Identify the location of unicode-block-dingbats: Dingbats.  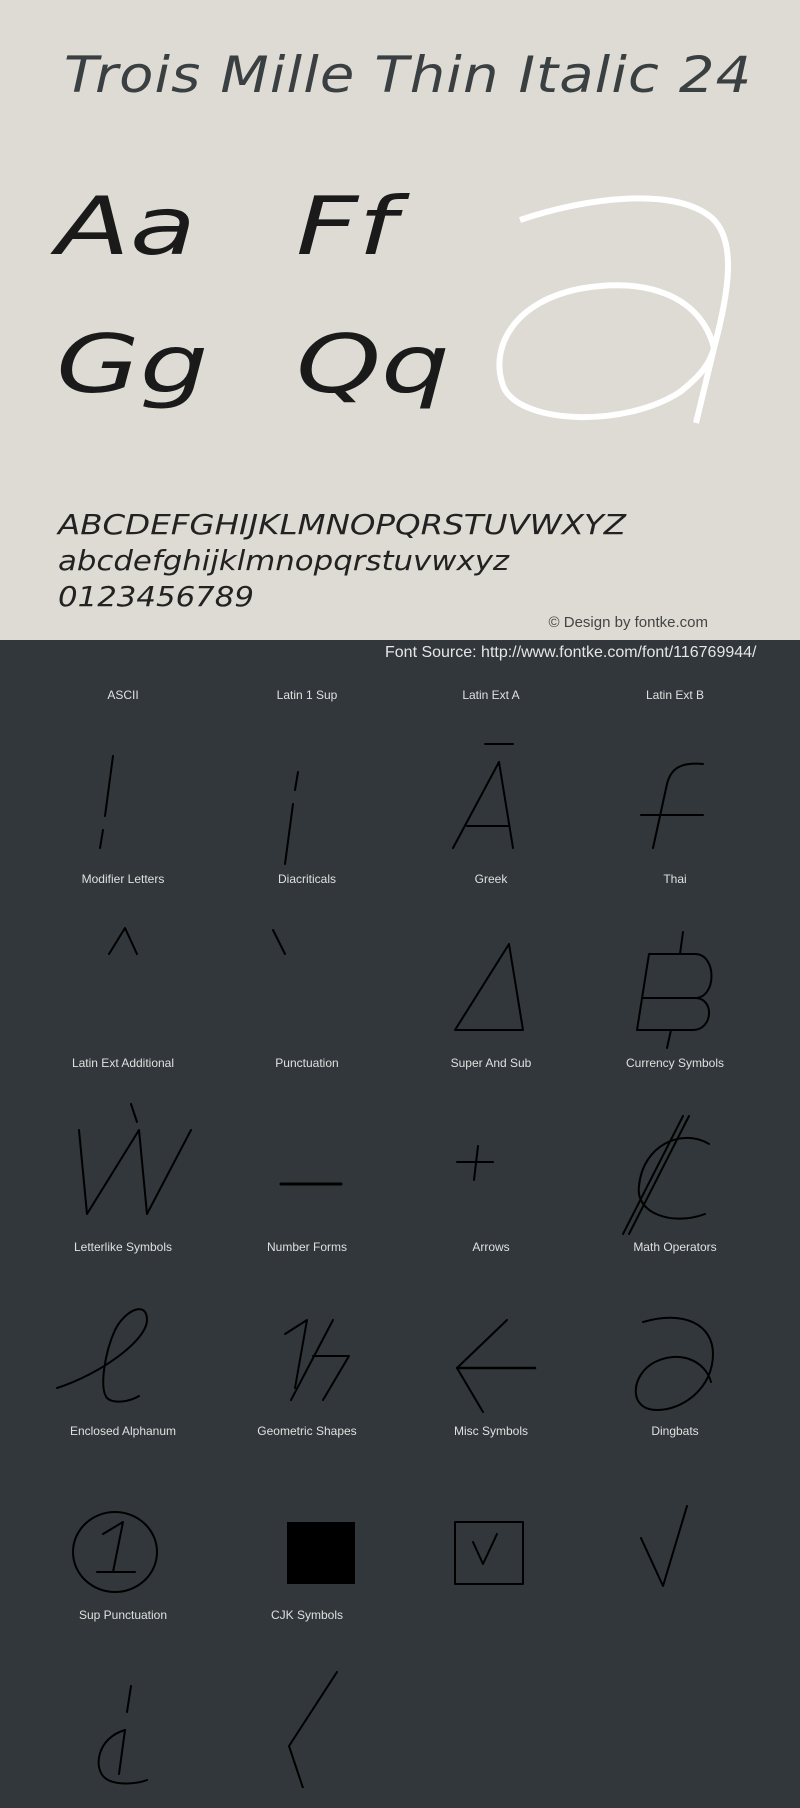
(675, 1516).